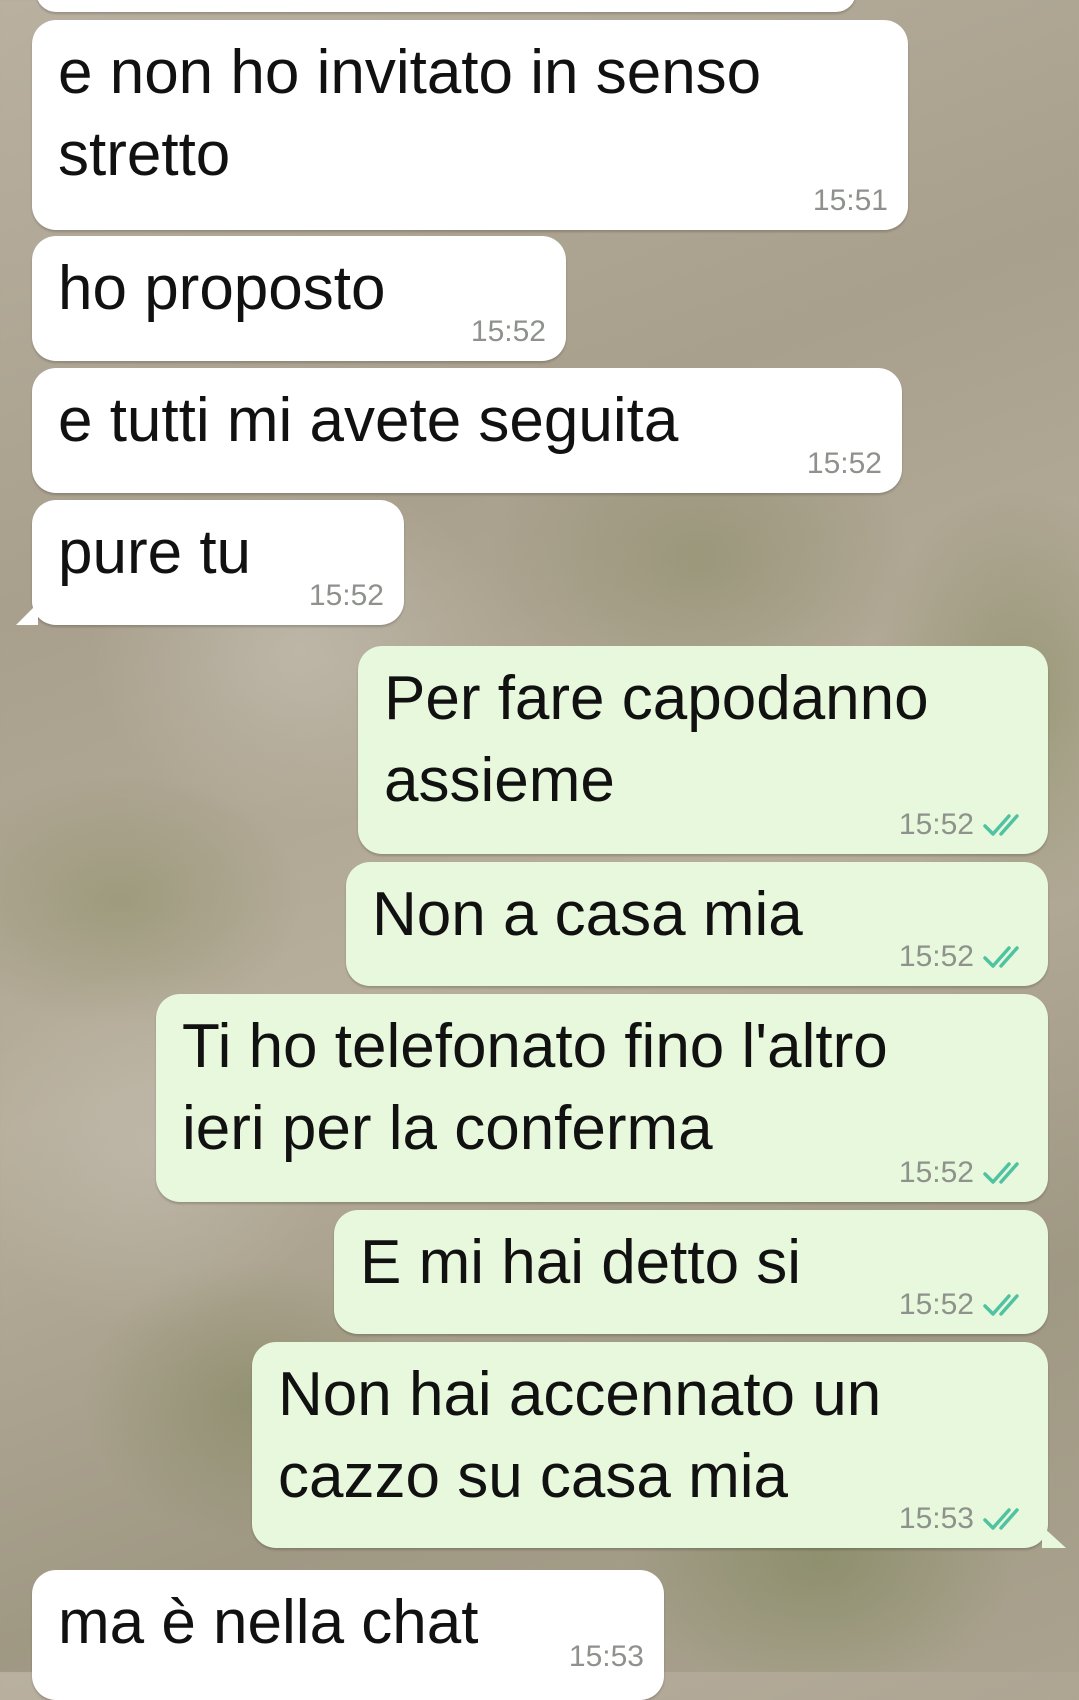 This screenshot has height=1700, width=1079. I want to click on message-bubble-incoming: pure tu 15:52, so click(210, 562).